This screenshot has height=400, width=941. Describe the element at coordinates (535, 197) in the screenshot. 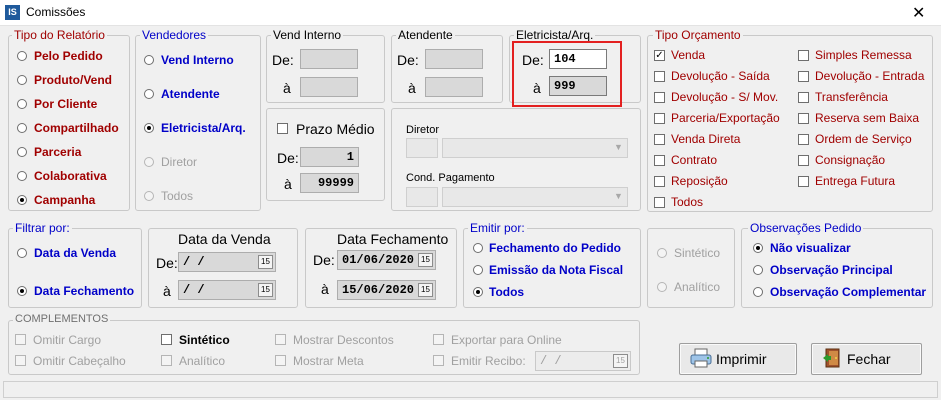

I see `cond-pagamento-dropdown` at that location.